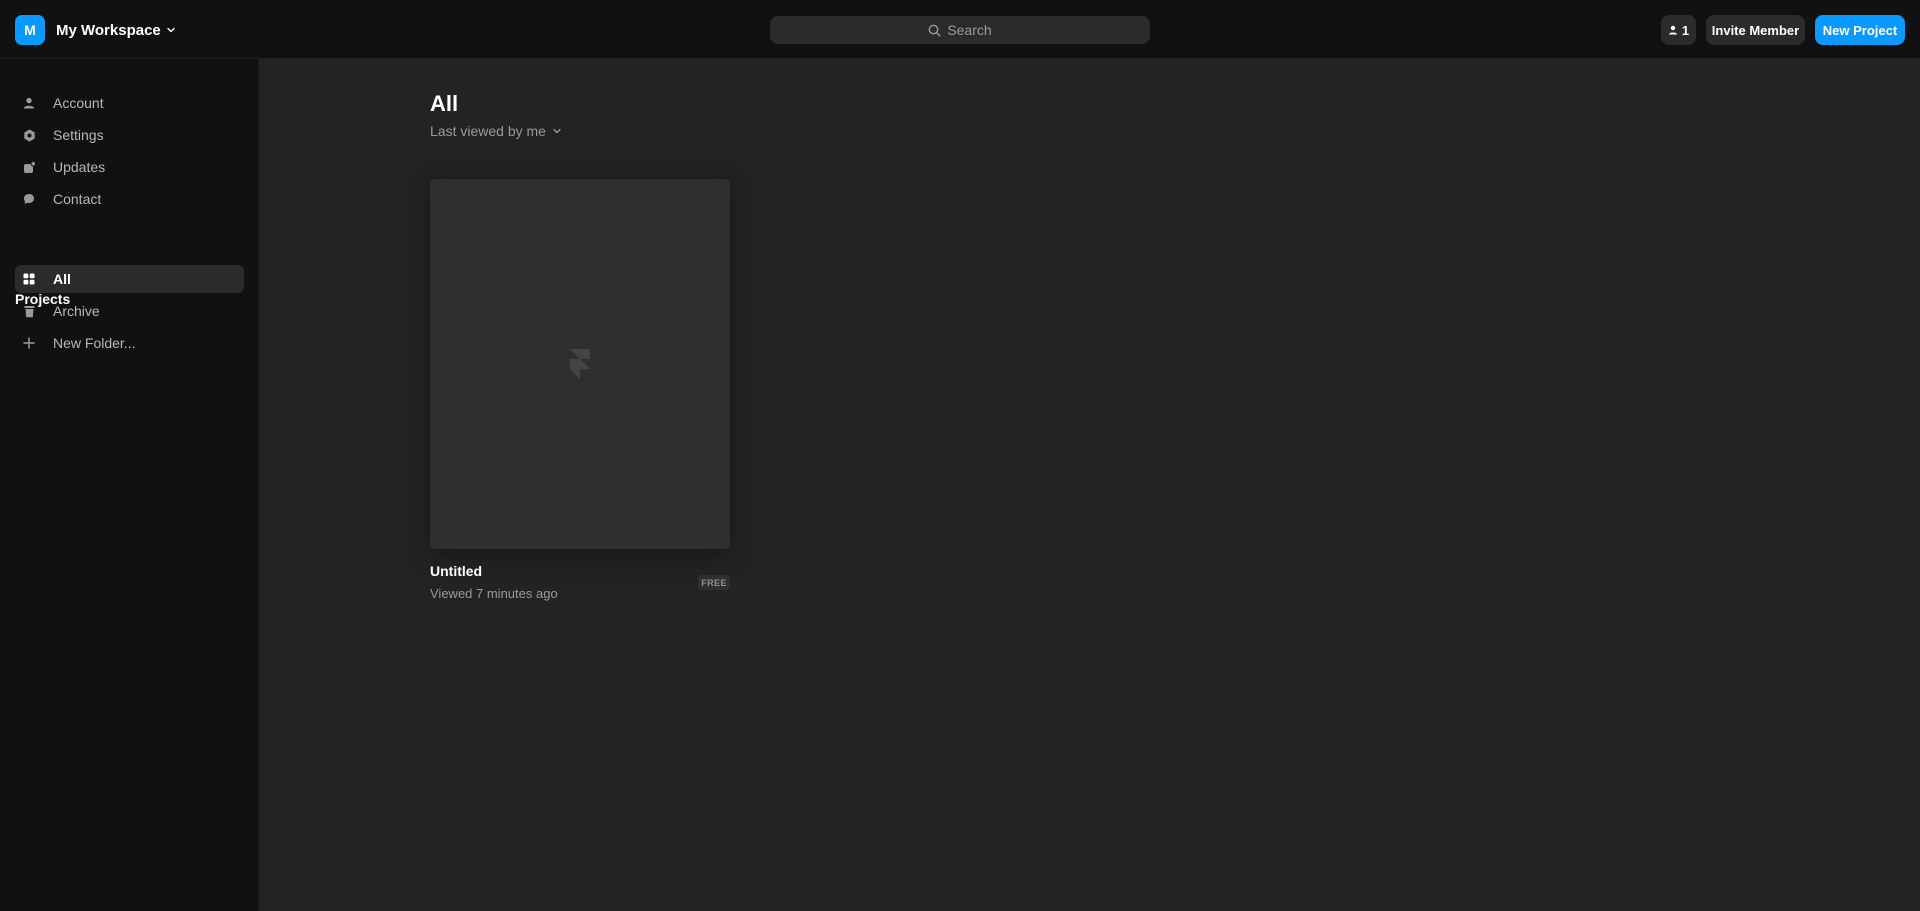 The height and width of the screenshot is (911, 1920). Describe the element at coordinates (78, 103) in the screenshot. I see `sidebar-item-label: Account` at that location.